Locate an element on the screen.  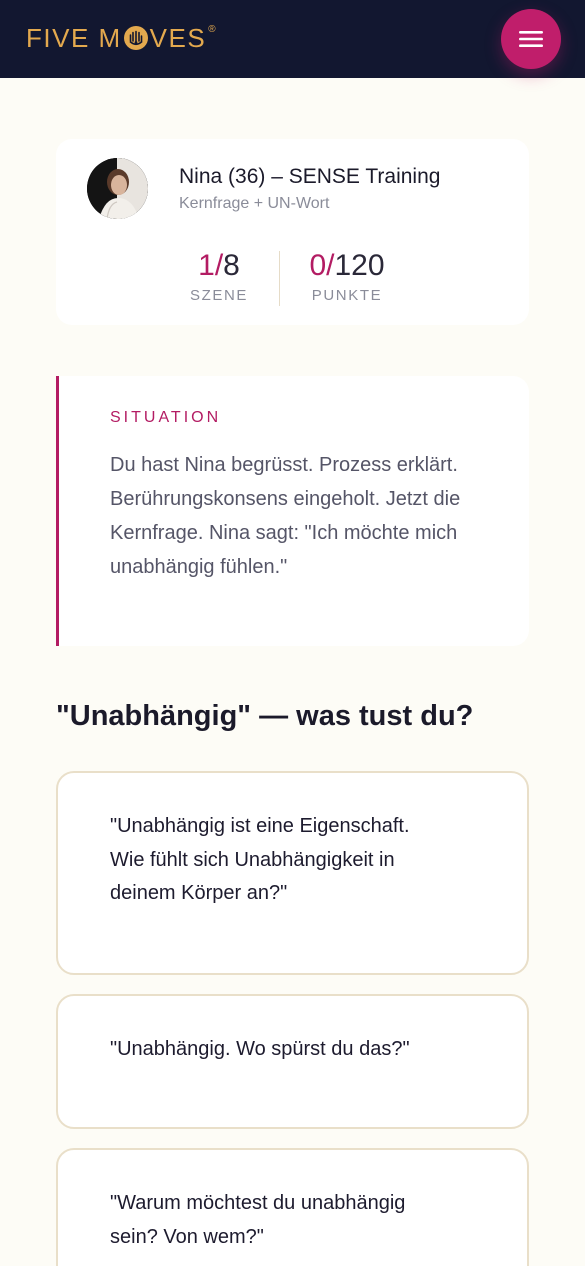
scene-value: 1/8 is located at coordinates (219, 266).